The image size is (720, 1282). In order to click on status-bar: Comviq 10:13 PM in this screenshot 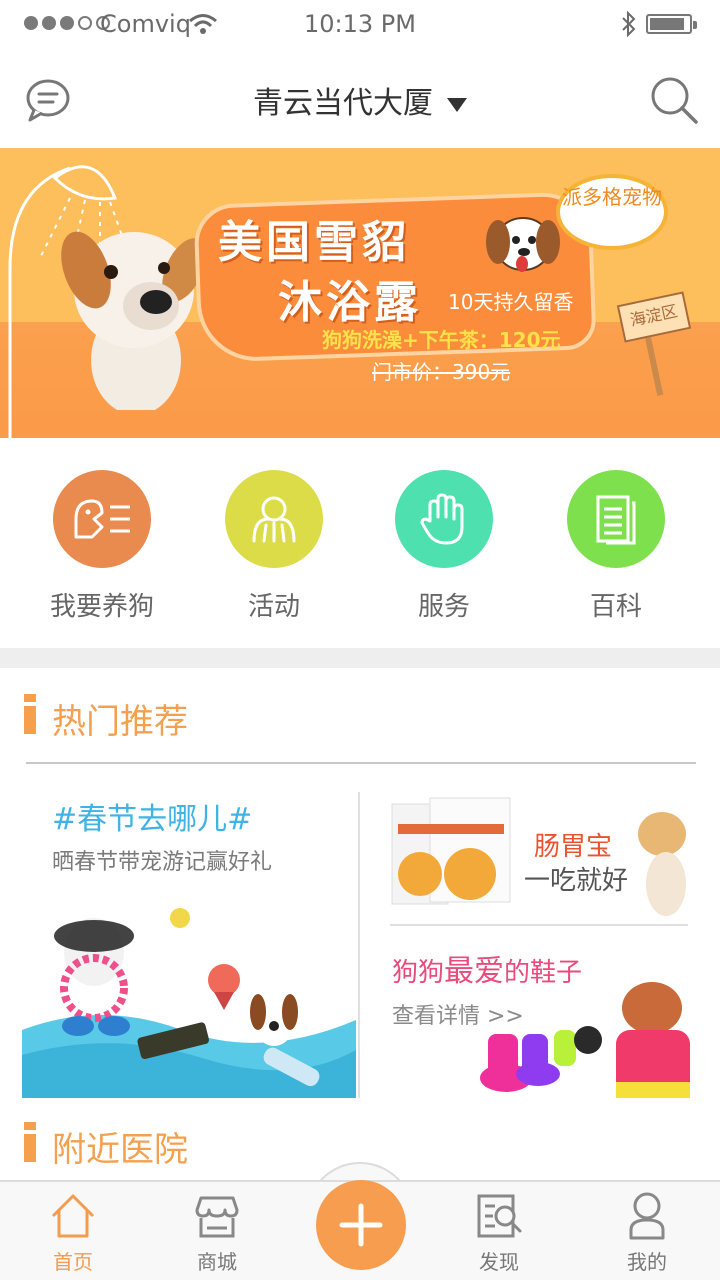, I will do `click(360, 25)`.